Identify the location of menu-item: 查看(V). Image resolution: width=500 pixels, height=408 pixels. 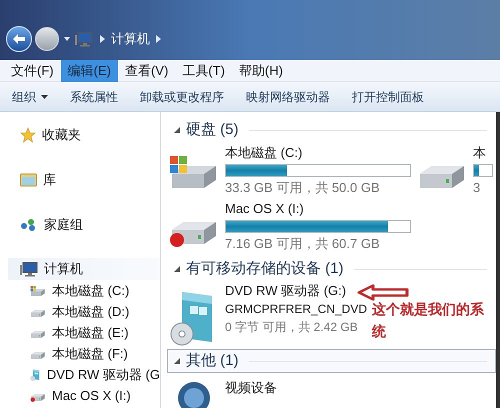
(147, 71).